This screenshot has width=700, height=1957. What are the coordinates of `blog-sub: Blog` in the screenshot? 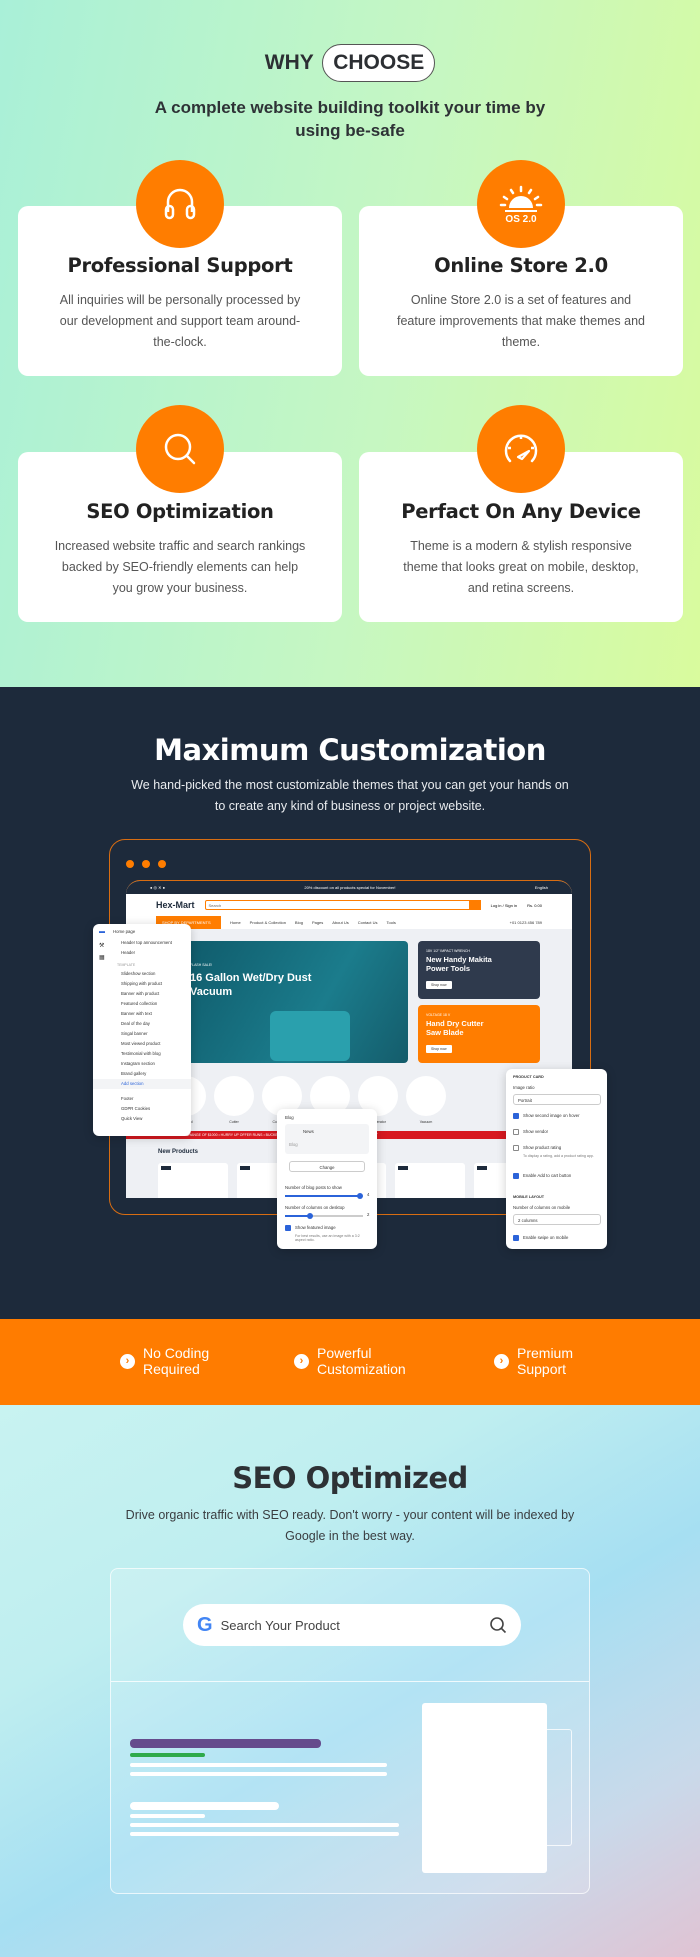 It's located at (293, 1144).